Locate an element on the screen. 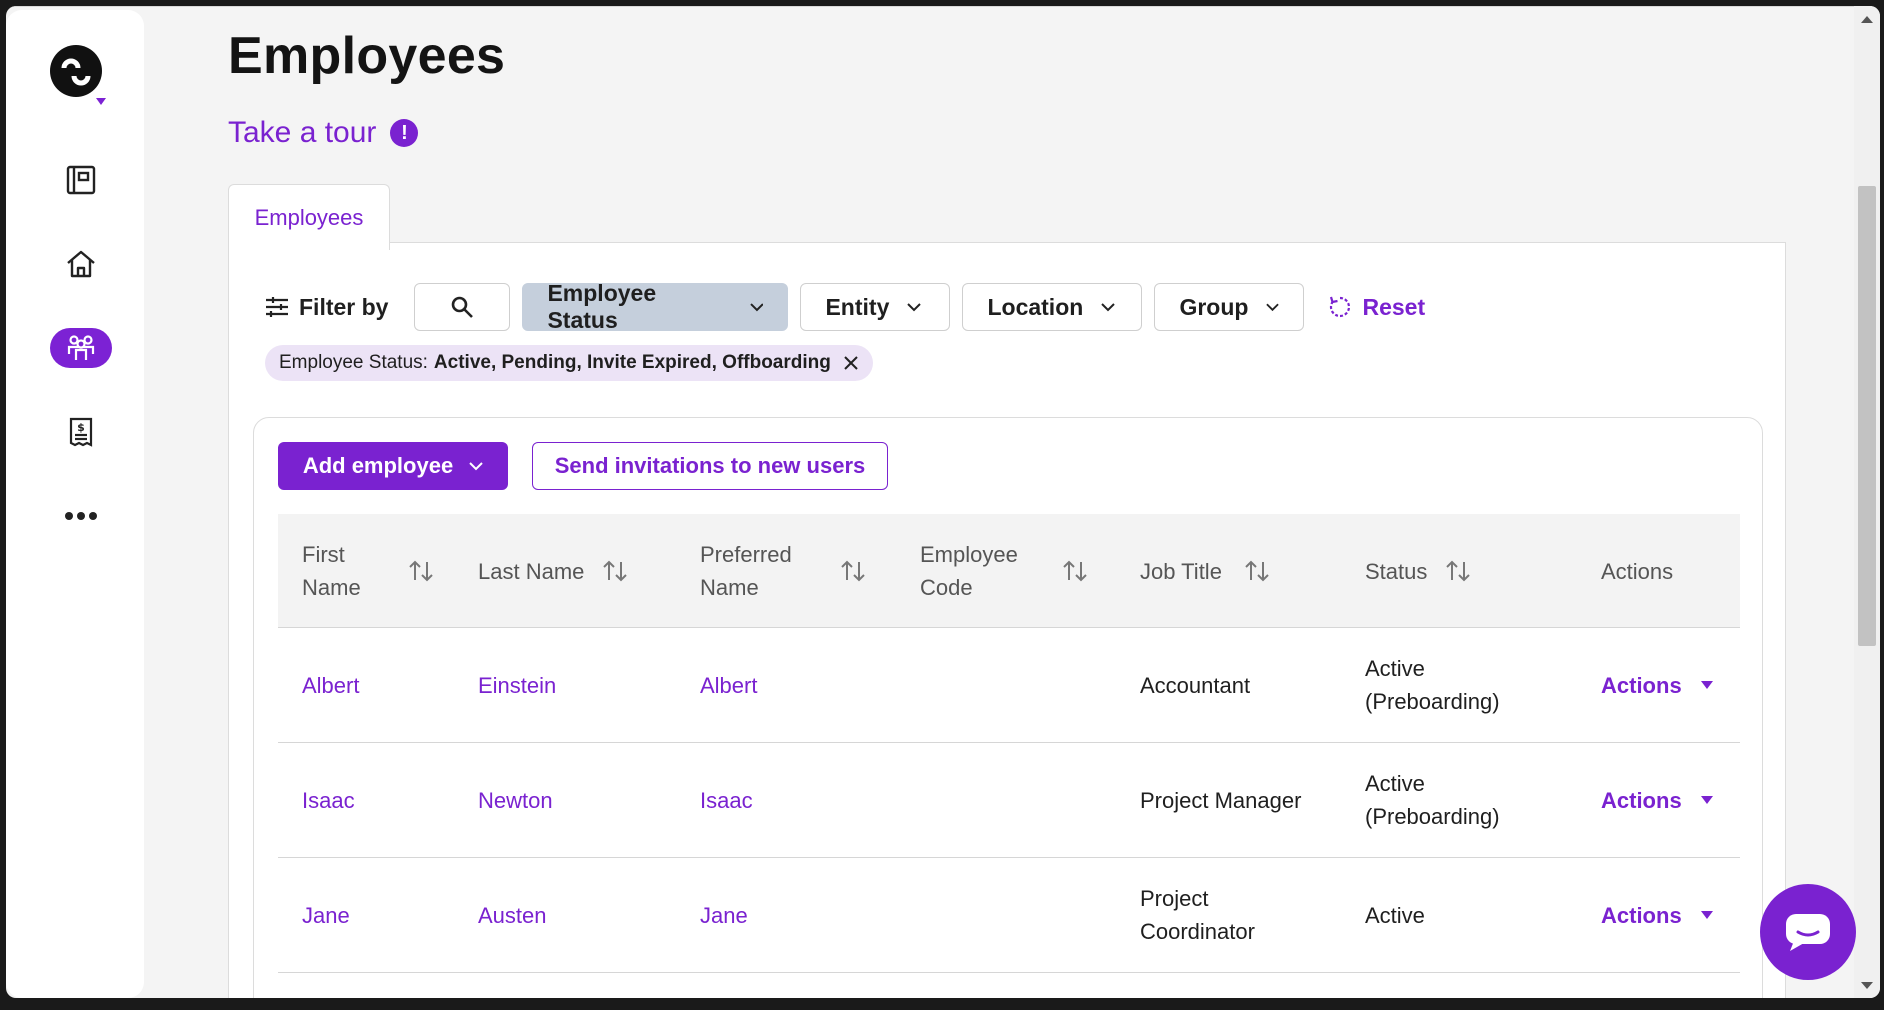 The image size is (1884, 1010). page-title: Employees is located at coordinates (367, 56).